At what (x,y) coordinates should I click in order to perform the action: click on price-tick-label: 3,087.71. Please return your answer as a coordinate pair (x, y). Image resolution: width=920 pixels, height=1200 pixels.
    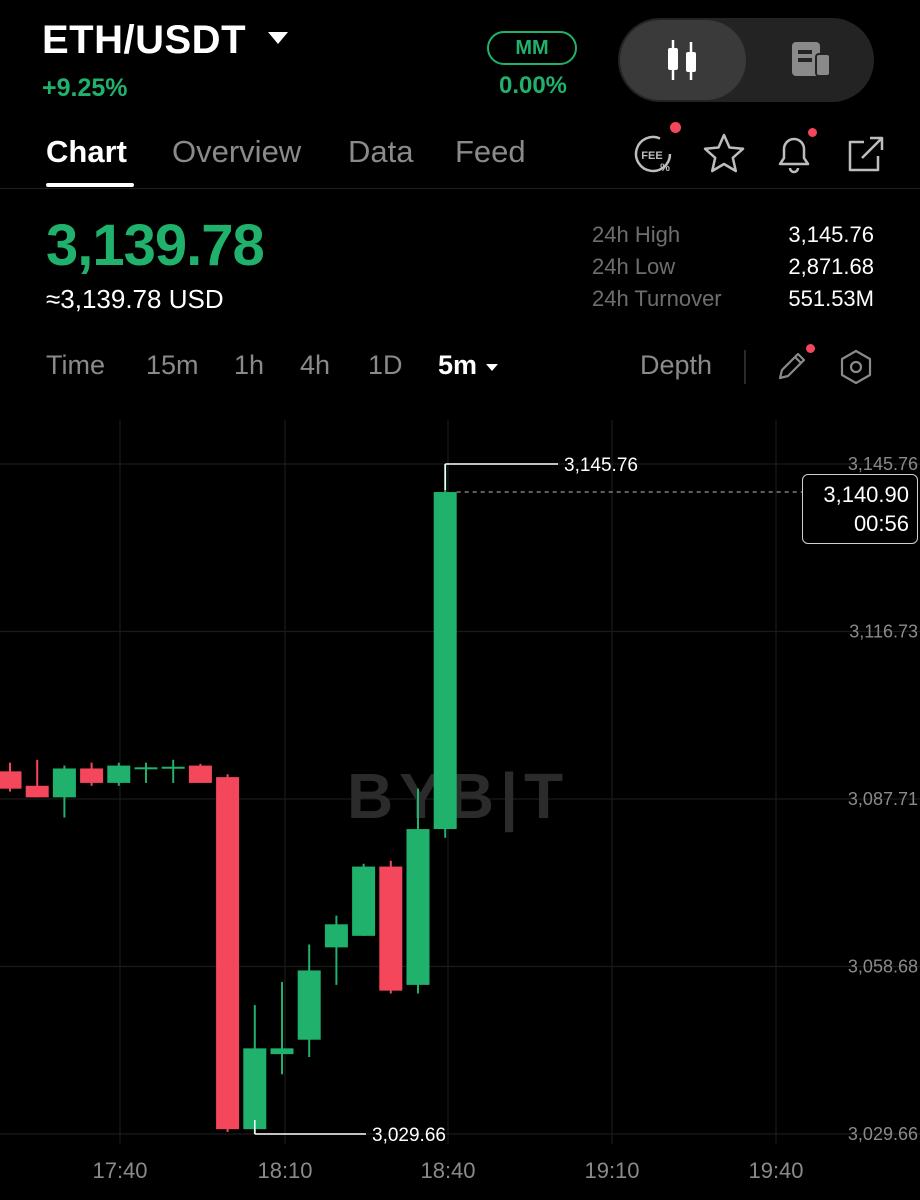
    Looking at the image, I should click on (883, 799).